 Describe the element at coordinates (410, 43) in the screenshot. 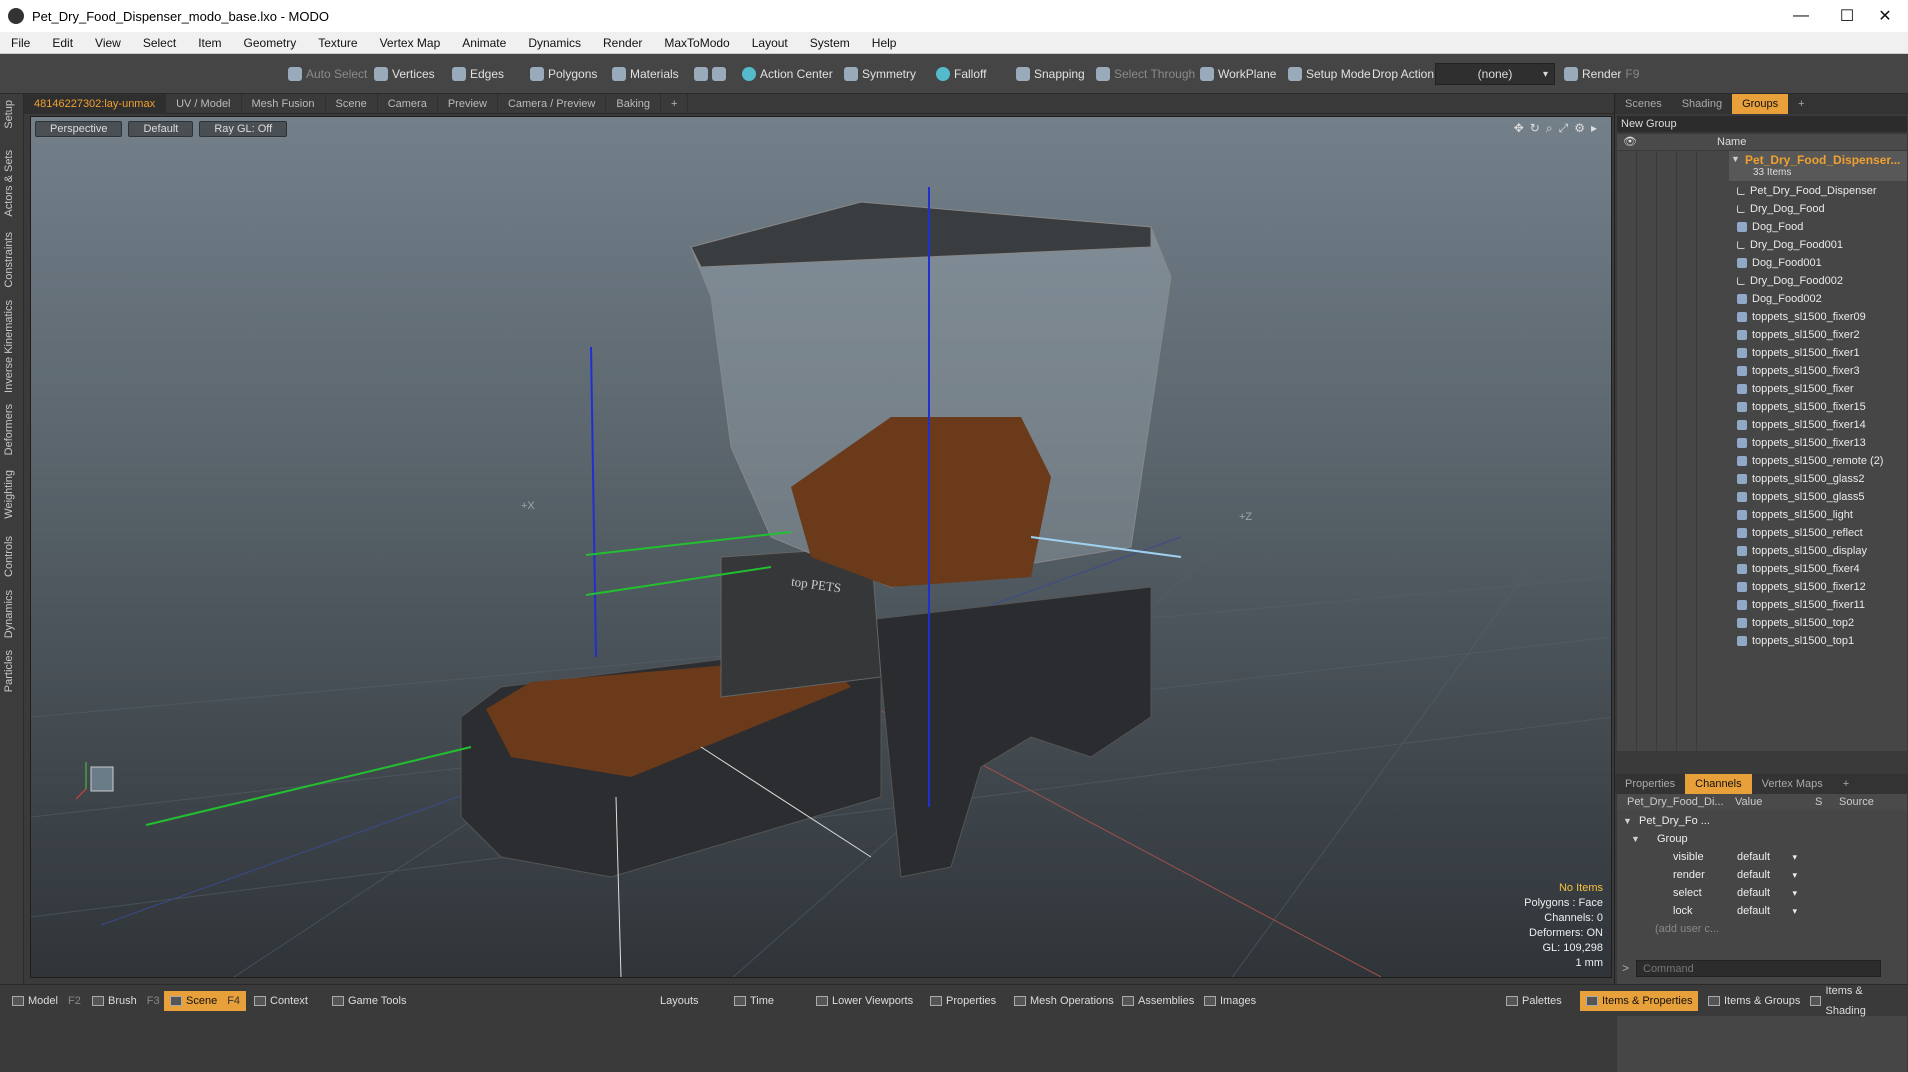

I see `menu-vertex-map: Vertex Map` at that location.